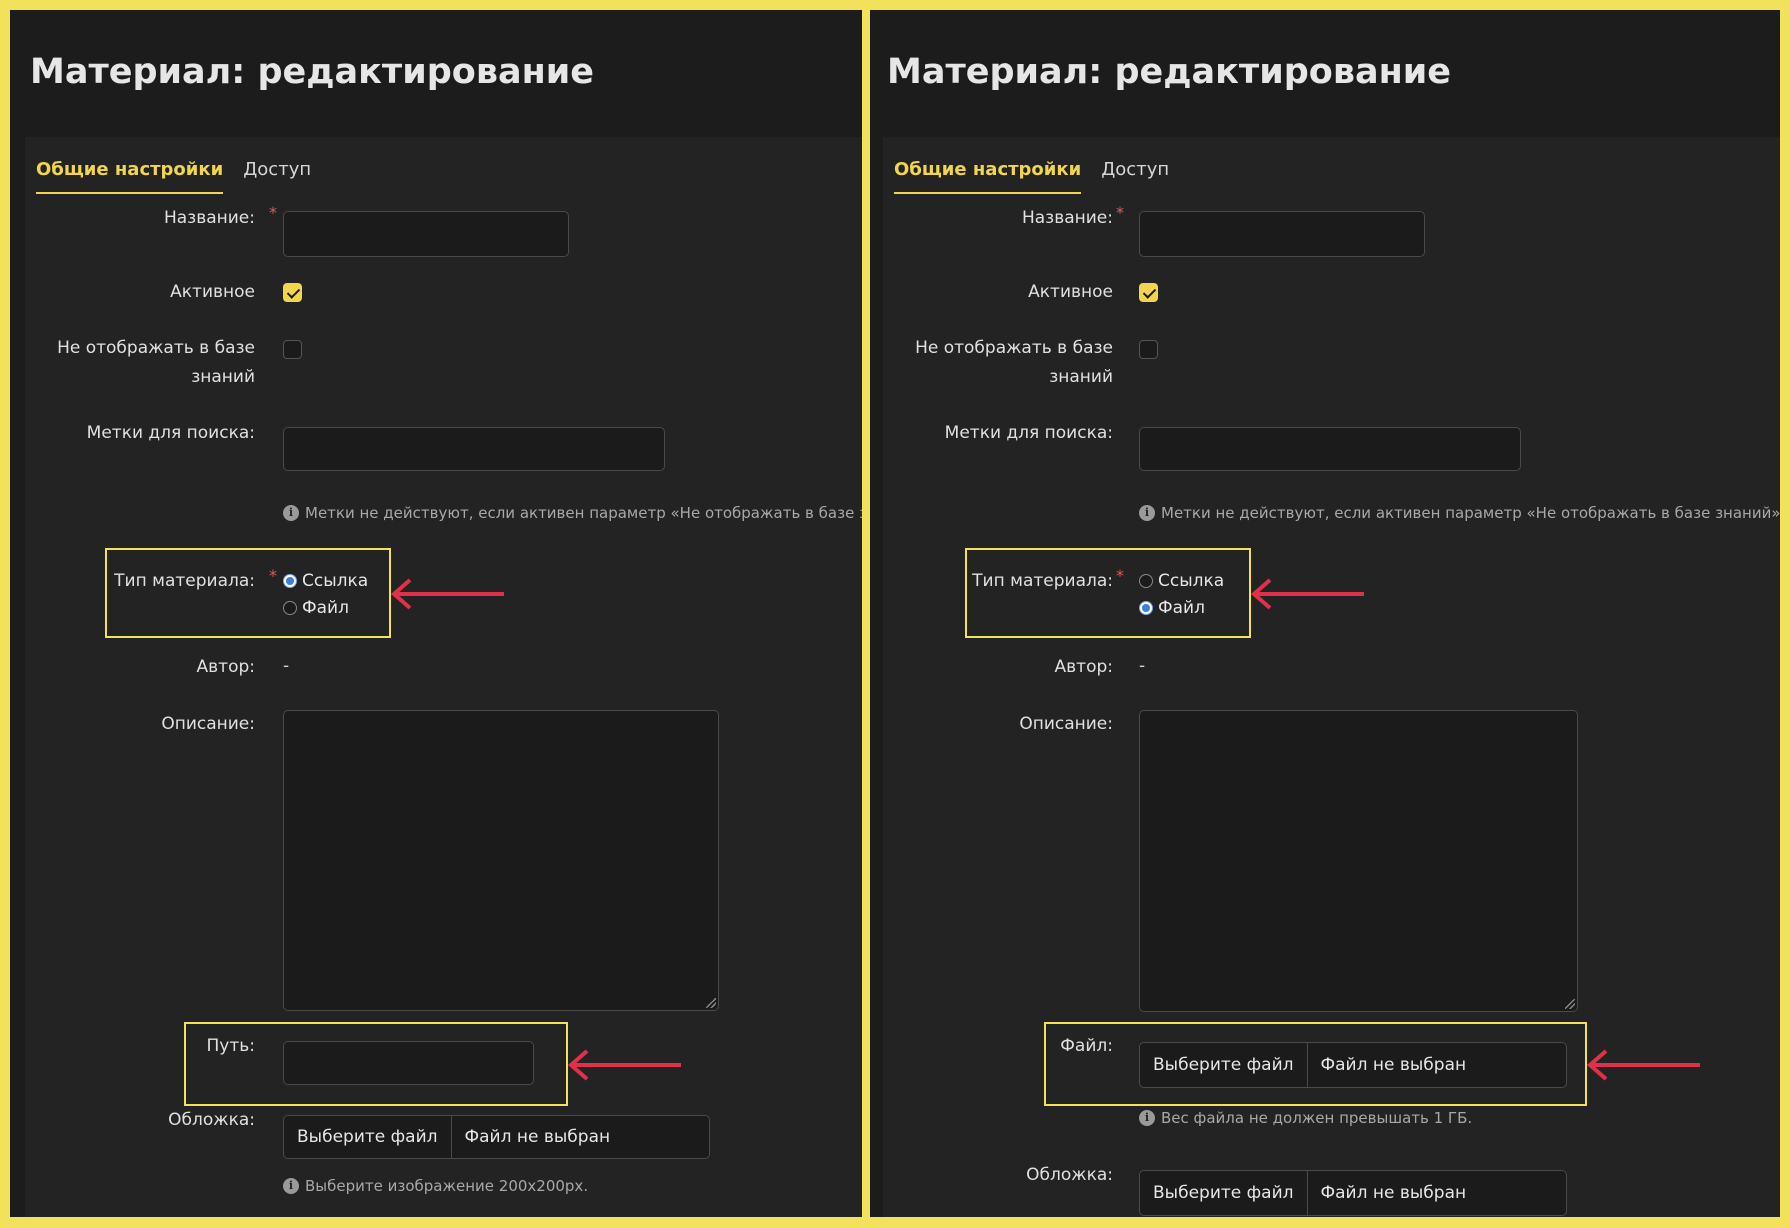 This screenshot has width=1790, height=1228. What do you see at coordinates (376, 1064) in the screenshot?
I see `highlight-box-path` at bounding box center [376, 1064].